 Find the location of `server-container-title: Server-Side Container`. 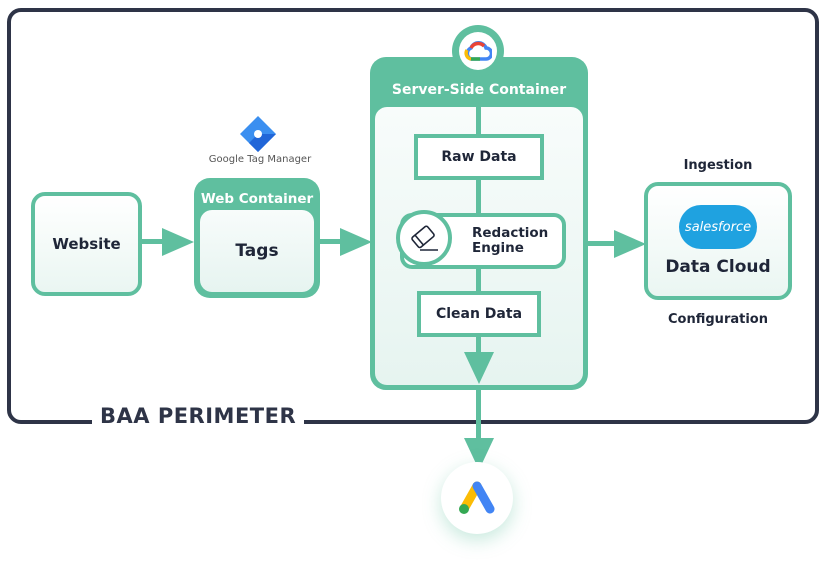

server-container-title: Server-Side Container is located at coordinates (479, 90).